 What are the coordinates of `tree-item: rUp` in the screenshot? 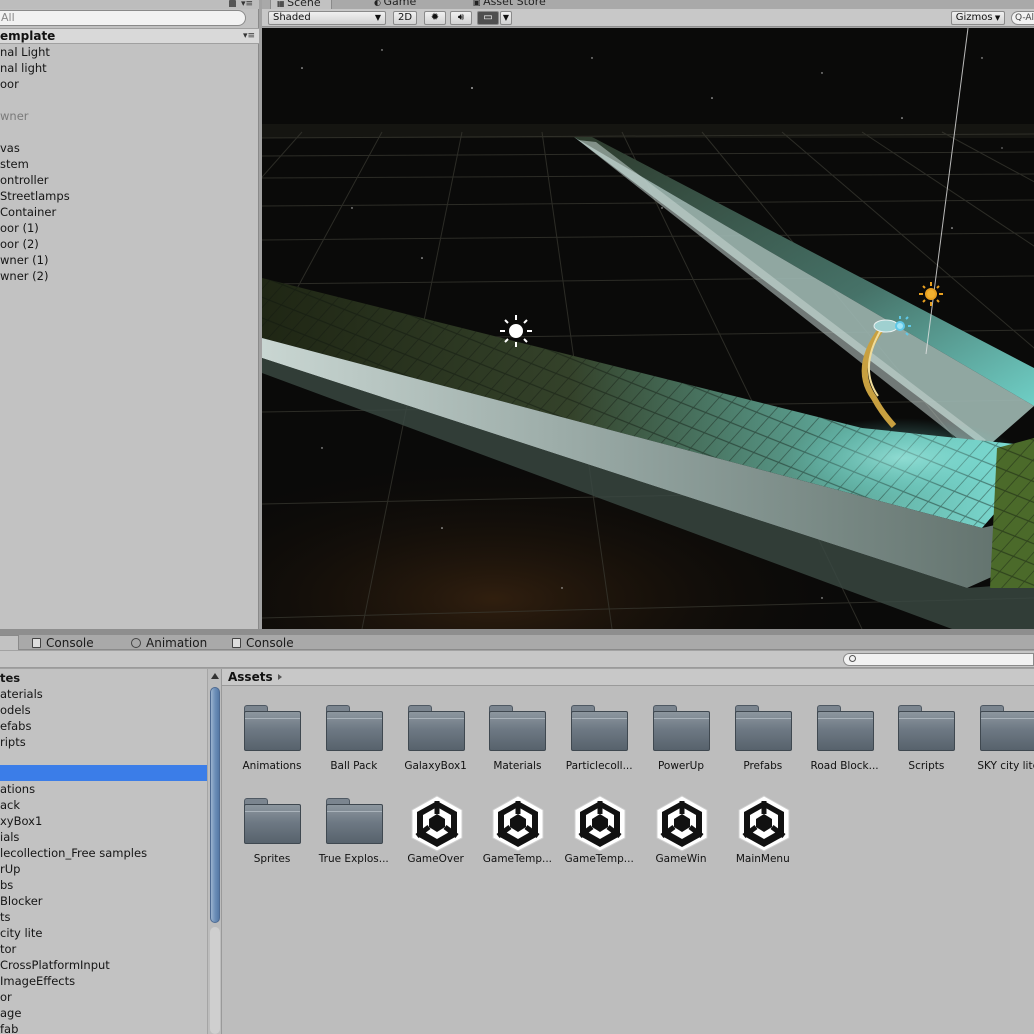 It's located at (103, 869).